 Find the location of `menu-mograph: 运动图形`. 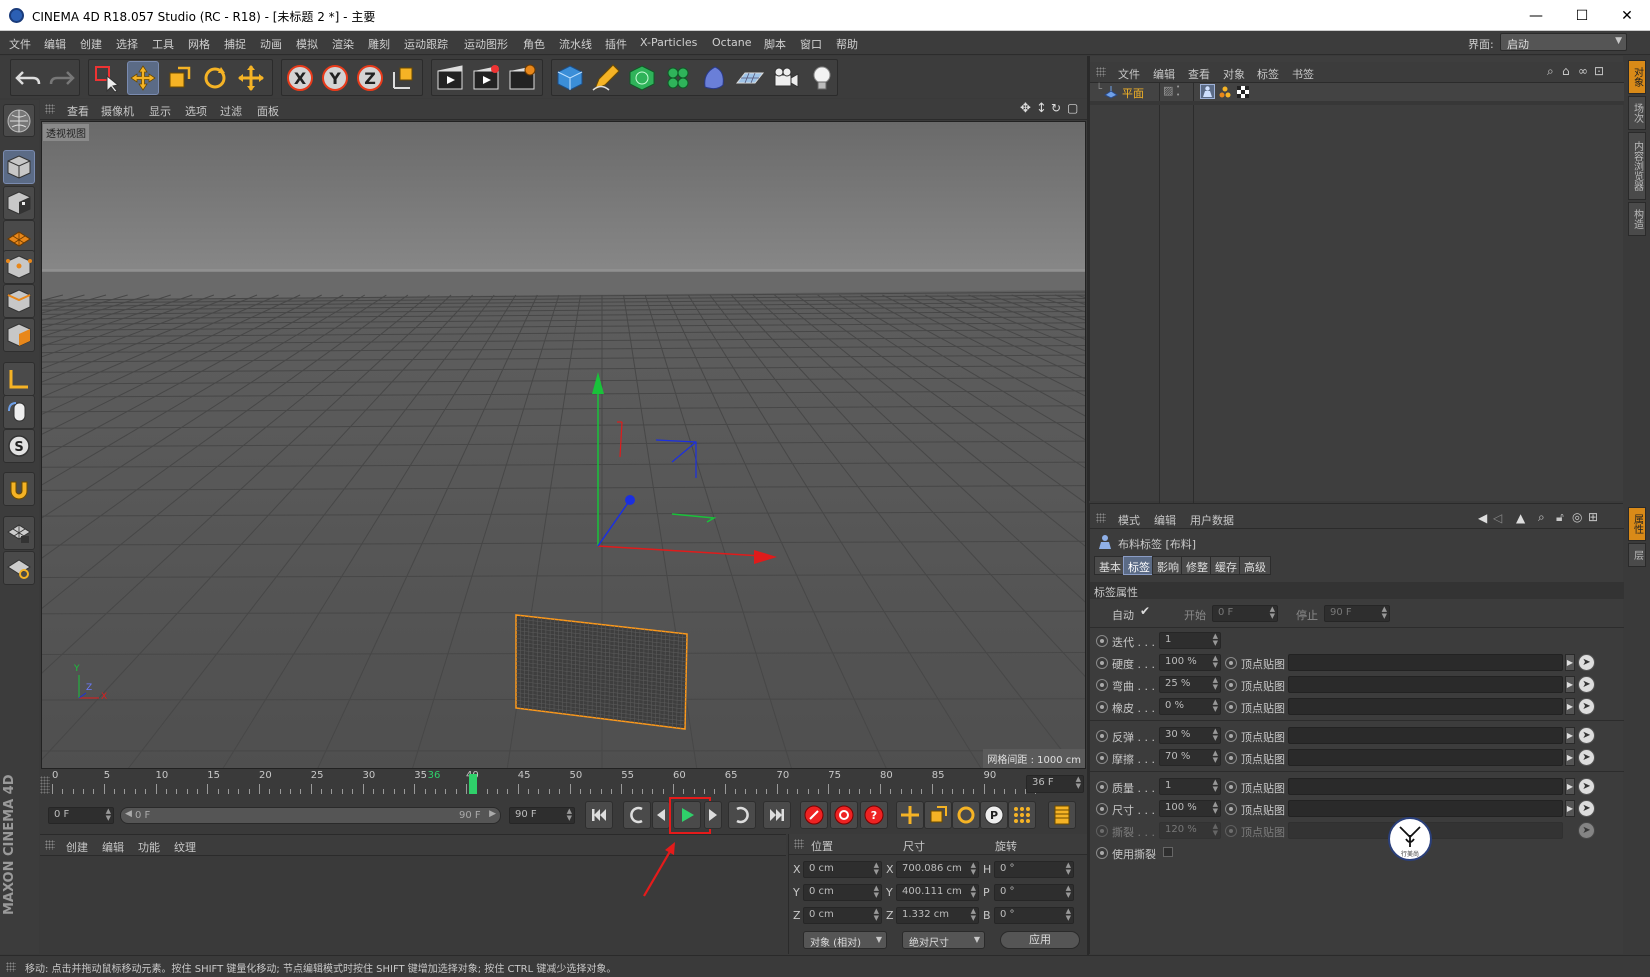

menu-mograph: 运动图形 is located at coordinates (486, 44).